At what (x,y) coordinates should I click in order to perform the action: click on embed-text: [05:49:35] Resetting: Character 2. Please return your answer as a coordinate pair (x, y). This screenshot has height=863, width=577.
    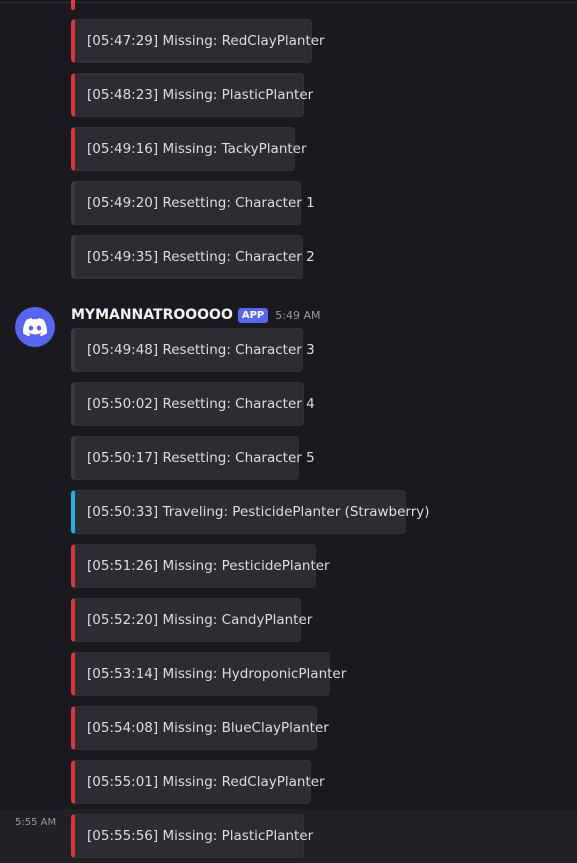
    Looking at the image, I should click on (201, 257).